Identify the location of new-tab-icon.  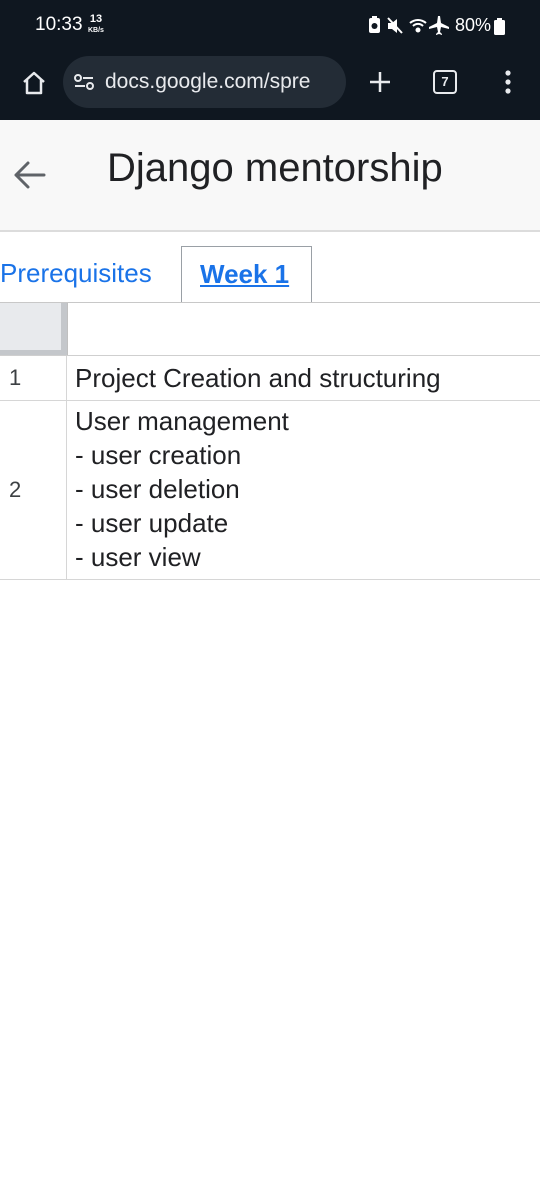
(380, 82).